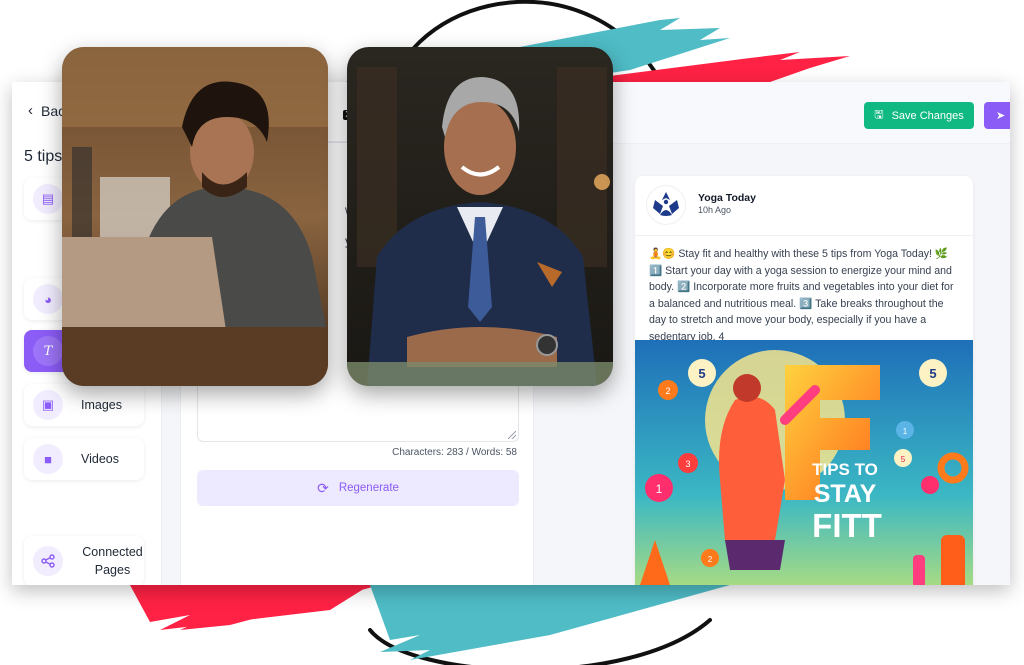  I want to click on save-label: Save Changes, so click(927, 115).